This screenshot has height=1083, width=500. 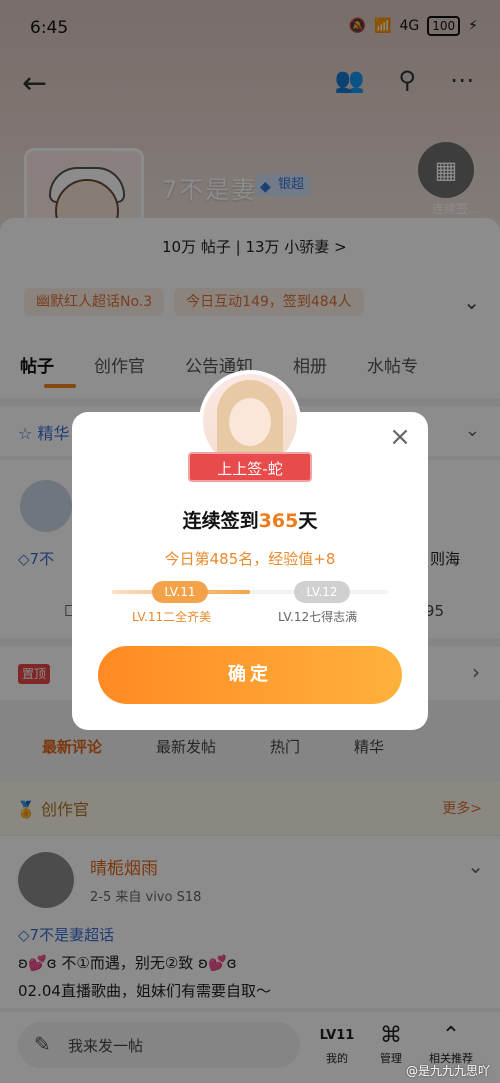 What do you see at coordinates (250, 422) in the screenshot?
I see `avatar-face` at bounding box center [250, 422].